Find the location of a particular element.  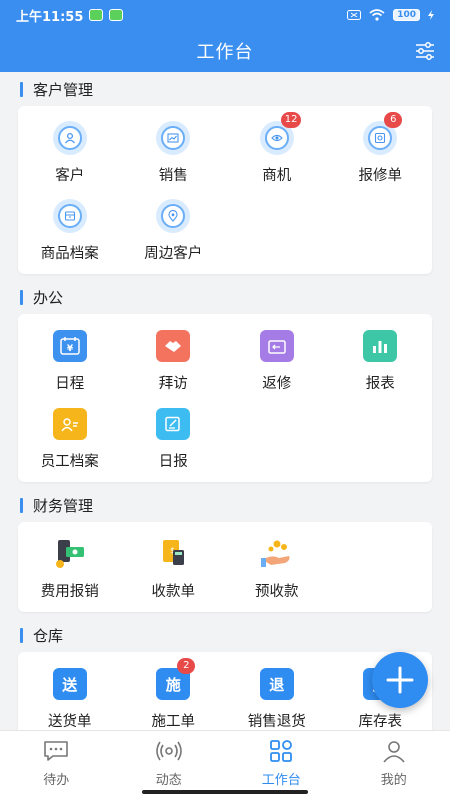

battery-indicator: 100 is located at coordinates (406, 15).